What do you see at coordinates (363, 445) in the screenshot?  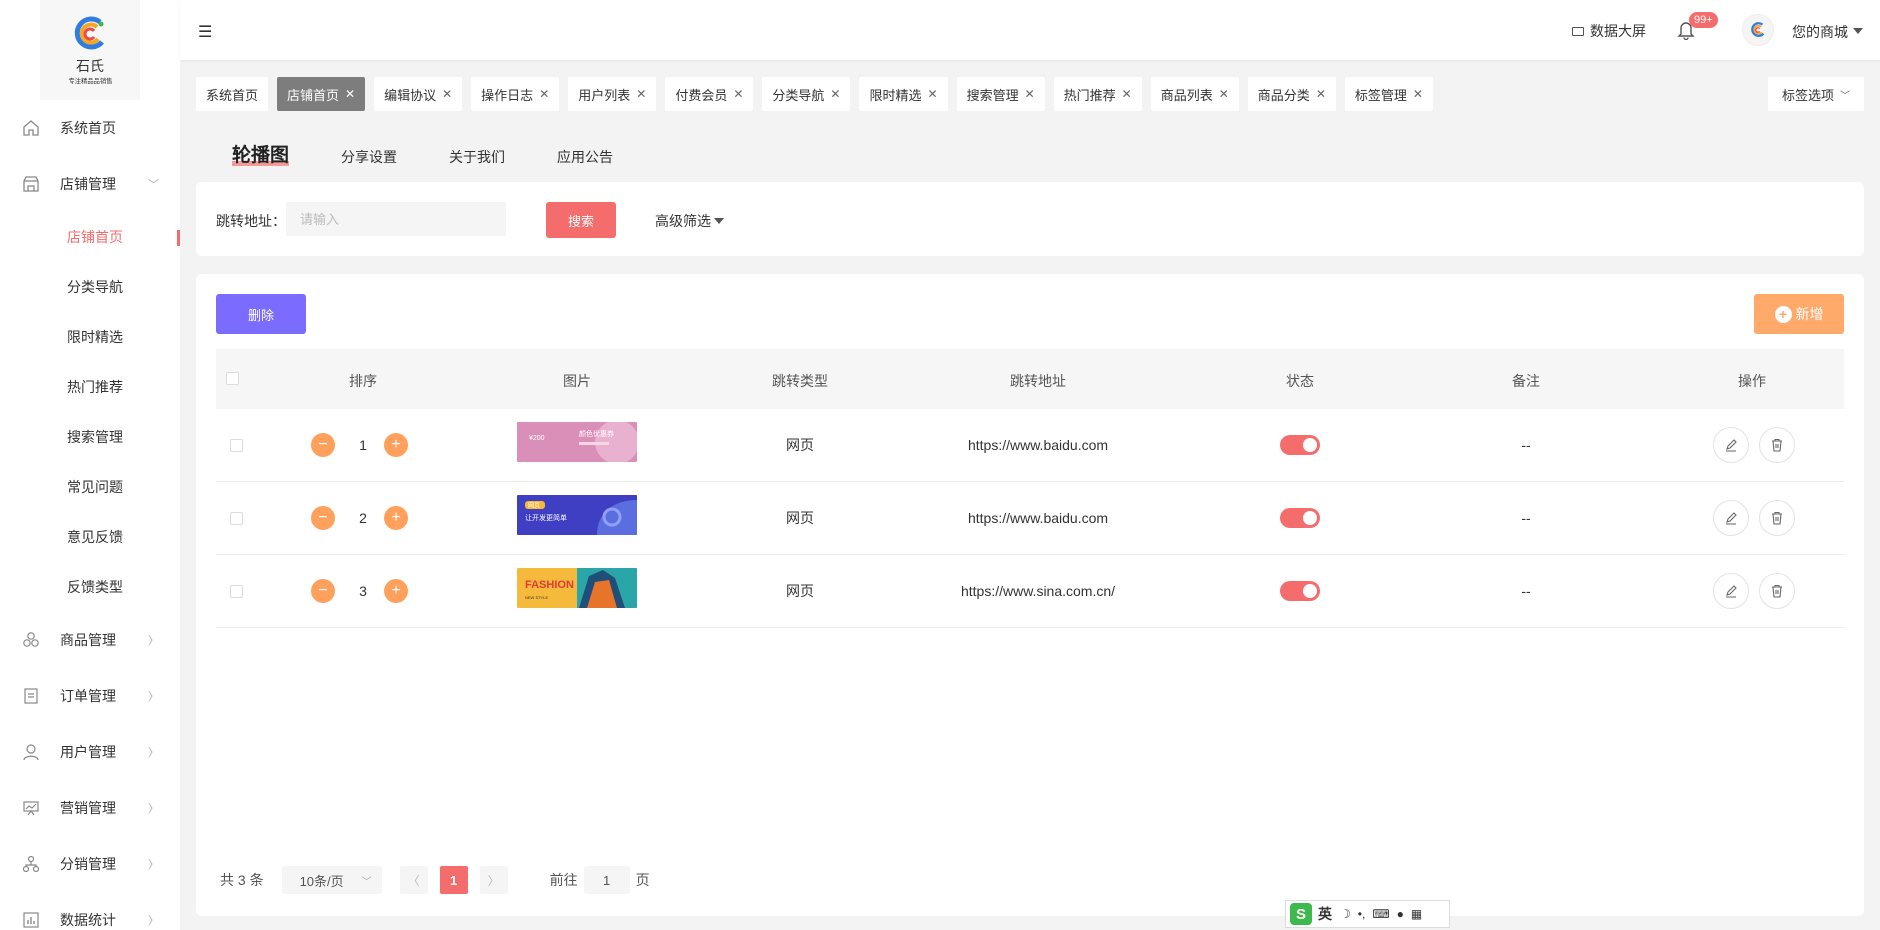 I see `order-value: 1` at bounding box center [363, 445].